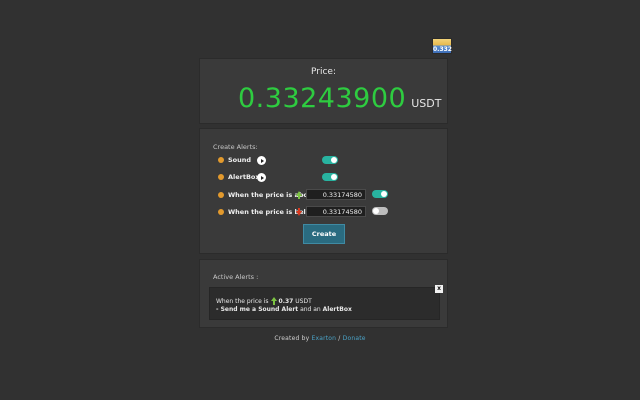 The height and width of the screenshot is (400, 640). I want to click on sound-option-row: Sound, so click(234, 160).